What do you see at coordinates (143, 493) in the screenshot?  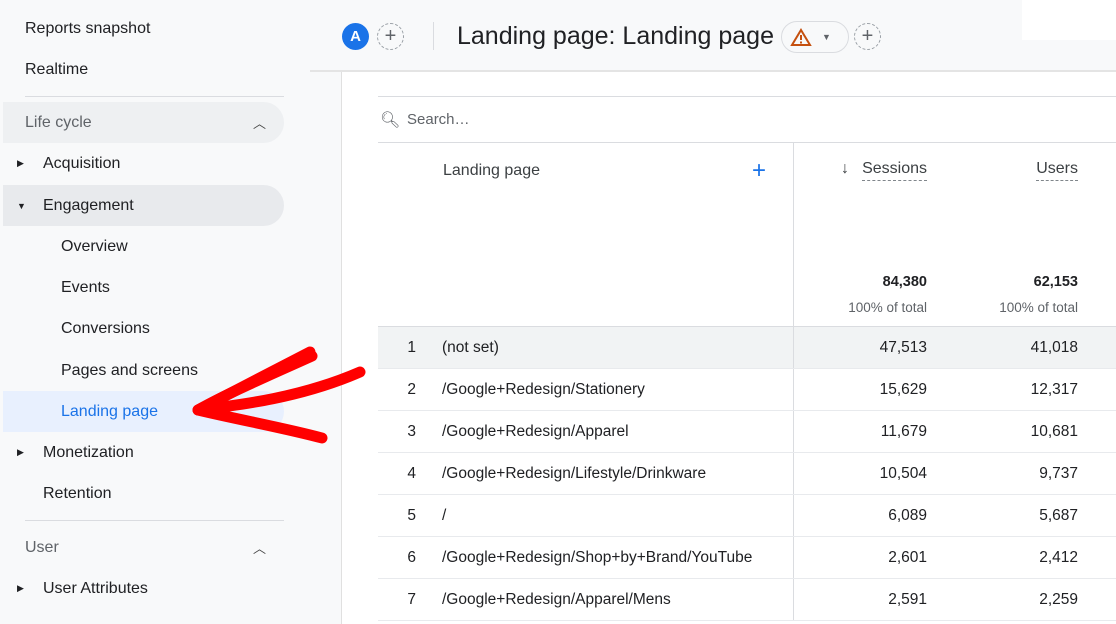 I see `nav-retention: Retention` at bounding box center [143, 493].